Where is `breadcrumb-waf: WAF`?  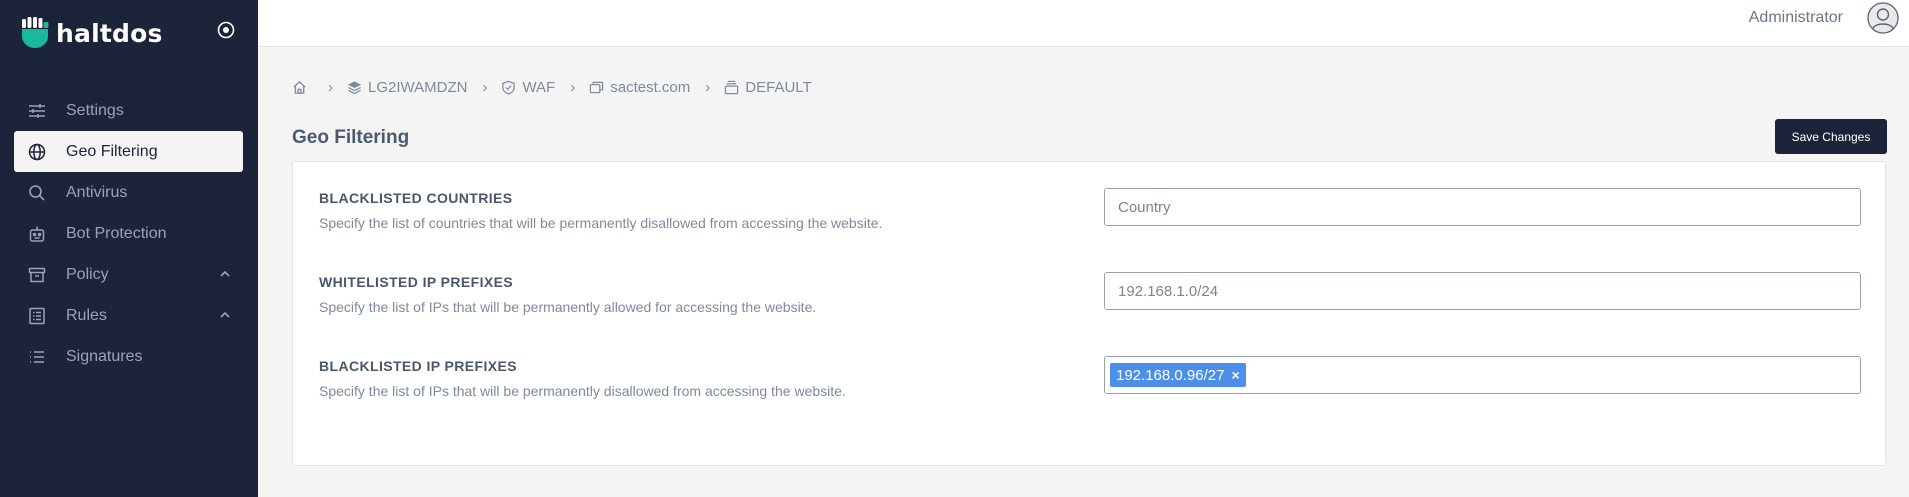 breadcrumb-waf: WAF is located at coordinates (528, 87).